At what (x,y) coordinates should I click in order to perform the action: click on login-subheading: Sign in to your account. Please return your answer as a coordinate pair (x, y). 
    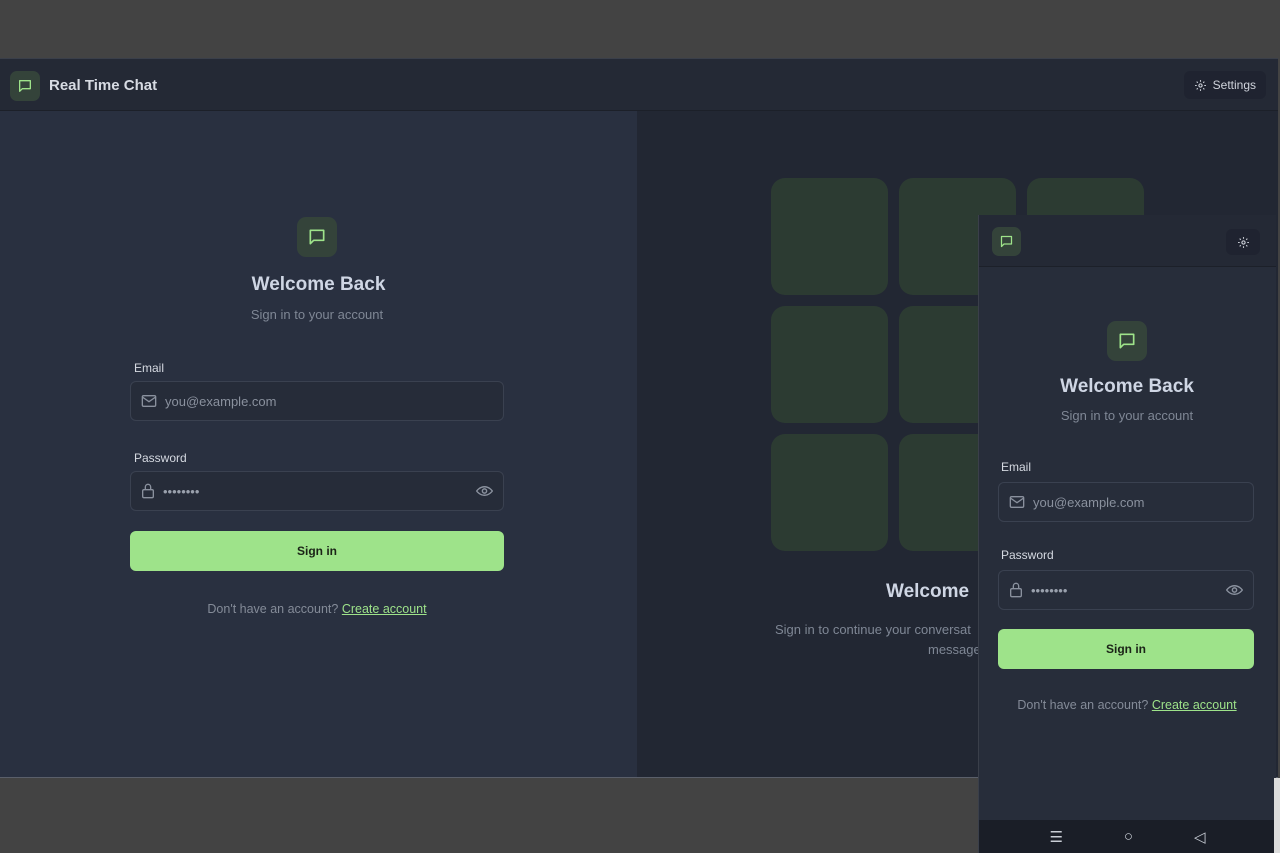
    Looking at the image, I should click on (317, 314).